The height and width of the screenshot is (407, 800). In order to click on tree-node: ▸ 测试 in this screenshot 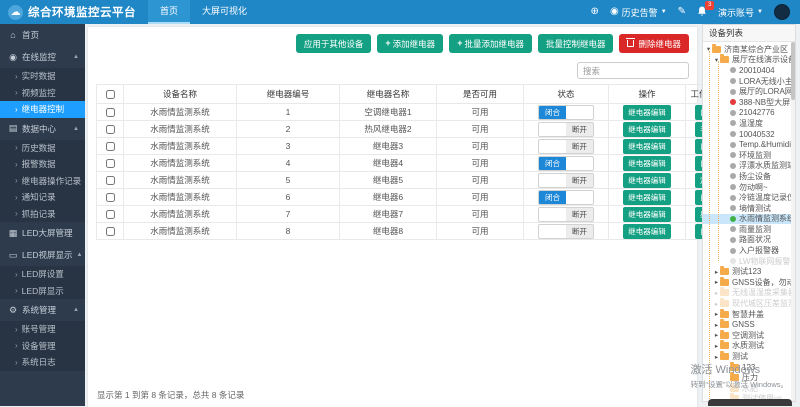, I will do `click(749, 356)`.